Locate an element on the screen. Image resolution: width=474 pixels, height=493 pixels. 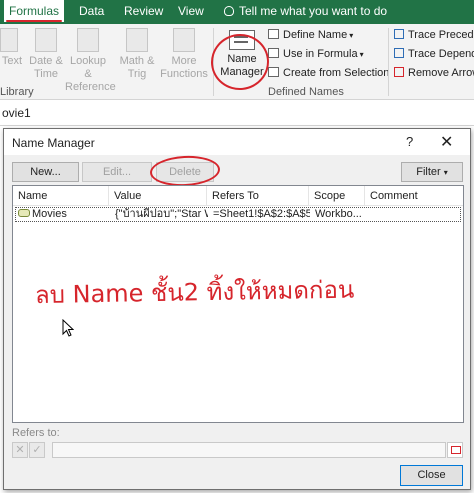
cursor-icon is located at coordinates (68, 328).